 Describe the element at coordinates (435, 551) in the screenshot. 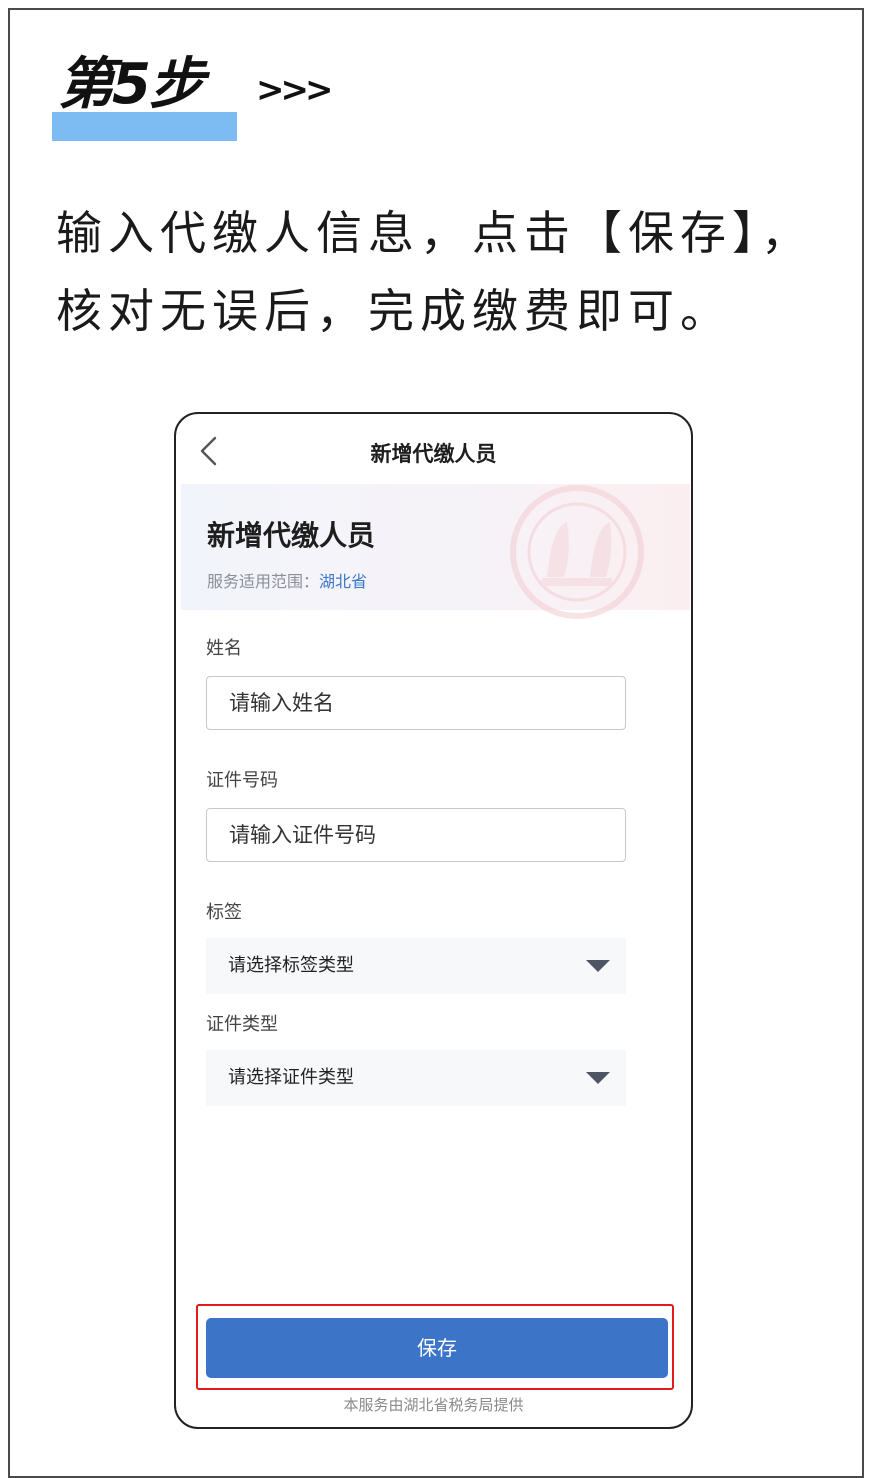

I see `header-banner: 新增代缴人员 服务适用范围：湖北省` at that location.